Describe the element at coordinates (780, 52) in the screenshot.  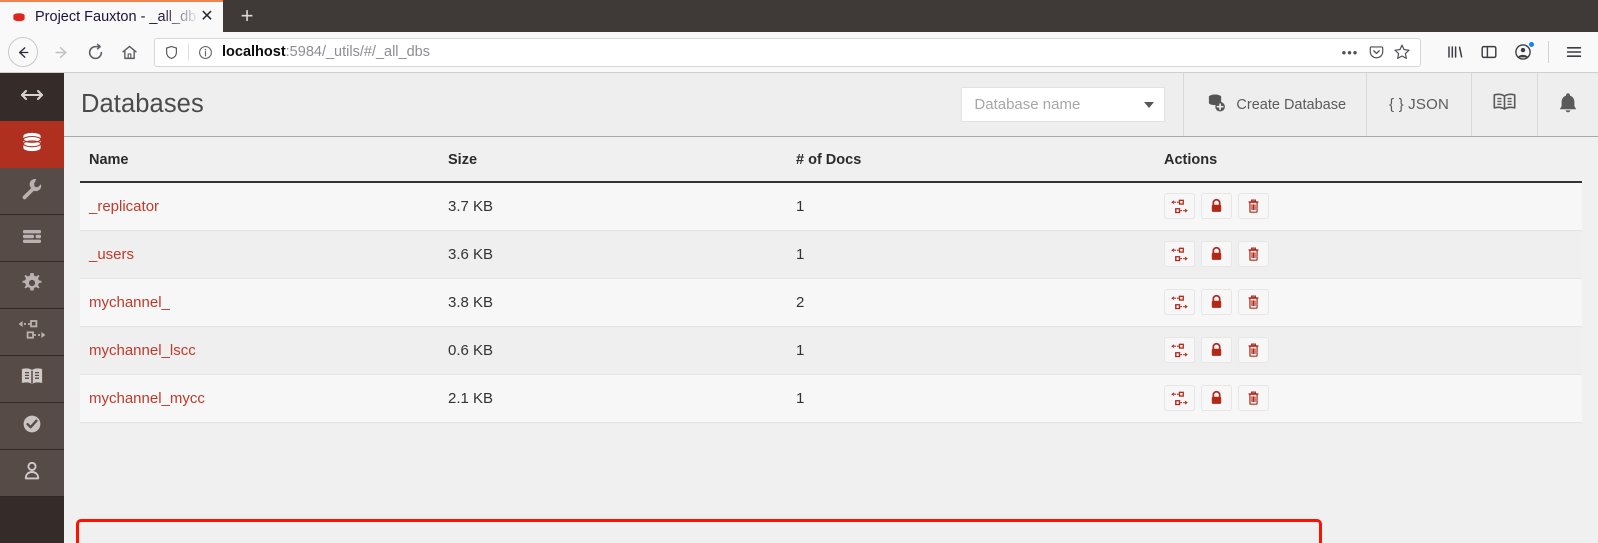
I see `url-text: localhost:5984/_utils/#/_all_dbs` at that location.